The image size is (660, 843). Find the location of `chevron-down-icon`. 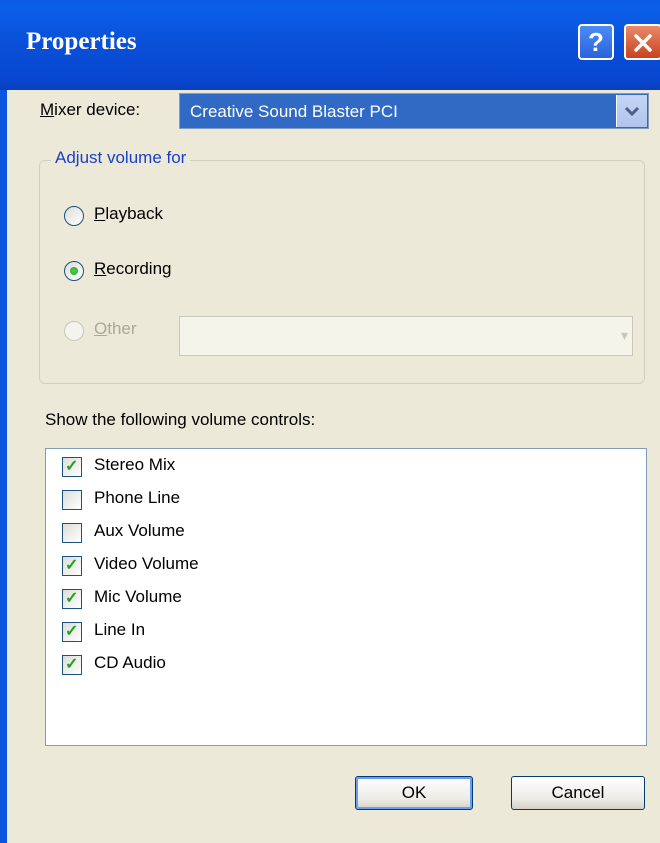

chevron-down-icon is located at coordinates (632, 111).